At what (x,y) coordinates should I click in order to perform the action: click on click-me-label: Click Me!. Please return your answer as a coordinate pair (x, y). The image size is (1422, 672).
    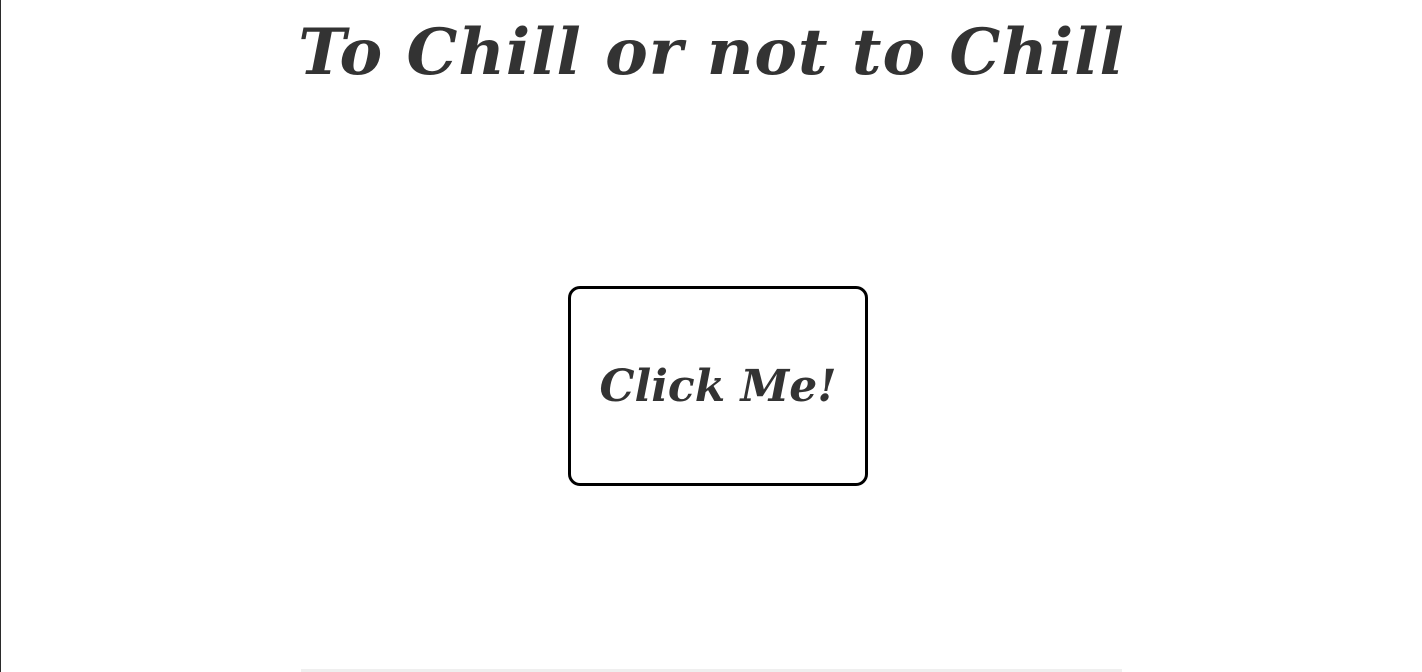
    Looking at the image, I should click on (718, 386).